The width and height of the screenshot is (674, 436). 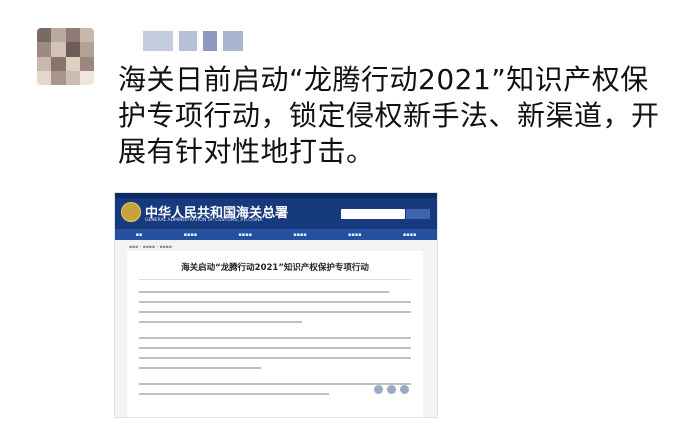 What do you see at coordinates (275, 279) in the screenshot?
I see `divider` at bounding box center [275, 279].